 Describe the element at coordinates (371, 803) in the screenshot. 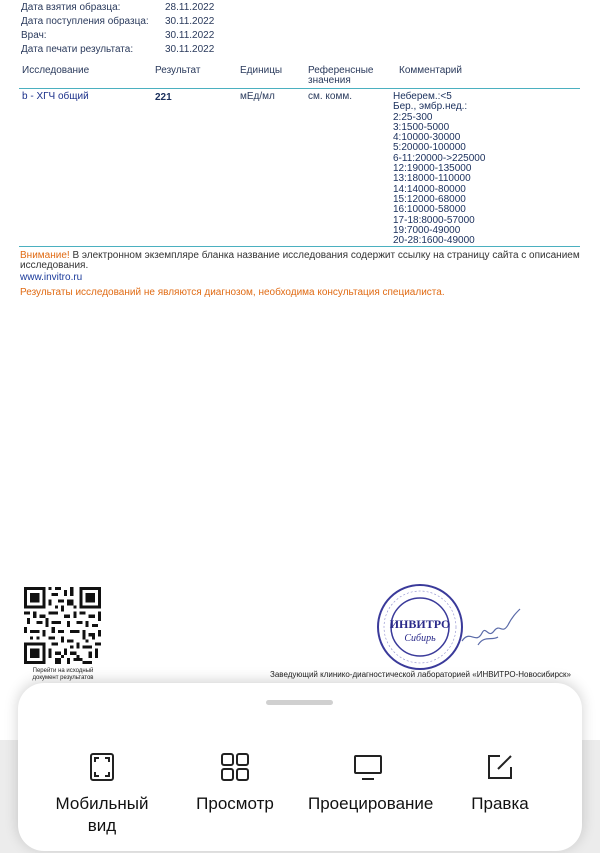

I see `projection-label: Проецирование` at that location.